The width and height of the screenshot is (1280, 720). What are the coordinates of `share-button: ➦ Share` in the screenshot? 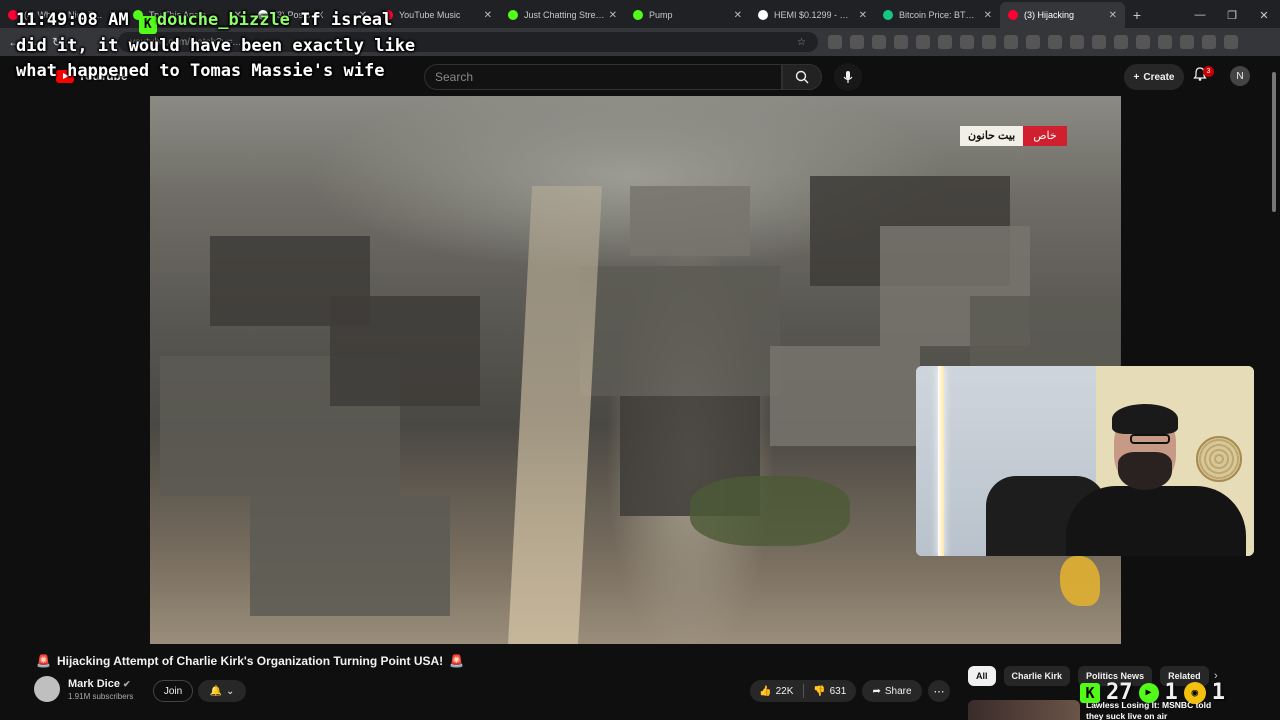 It's located at (892, 691).